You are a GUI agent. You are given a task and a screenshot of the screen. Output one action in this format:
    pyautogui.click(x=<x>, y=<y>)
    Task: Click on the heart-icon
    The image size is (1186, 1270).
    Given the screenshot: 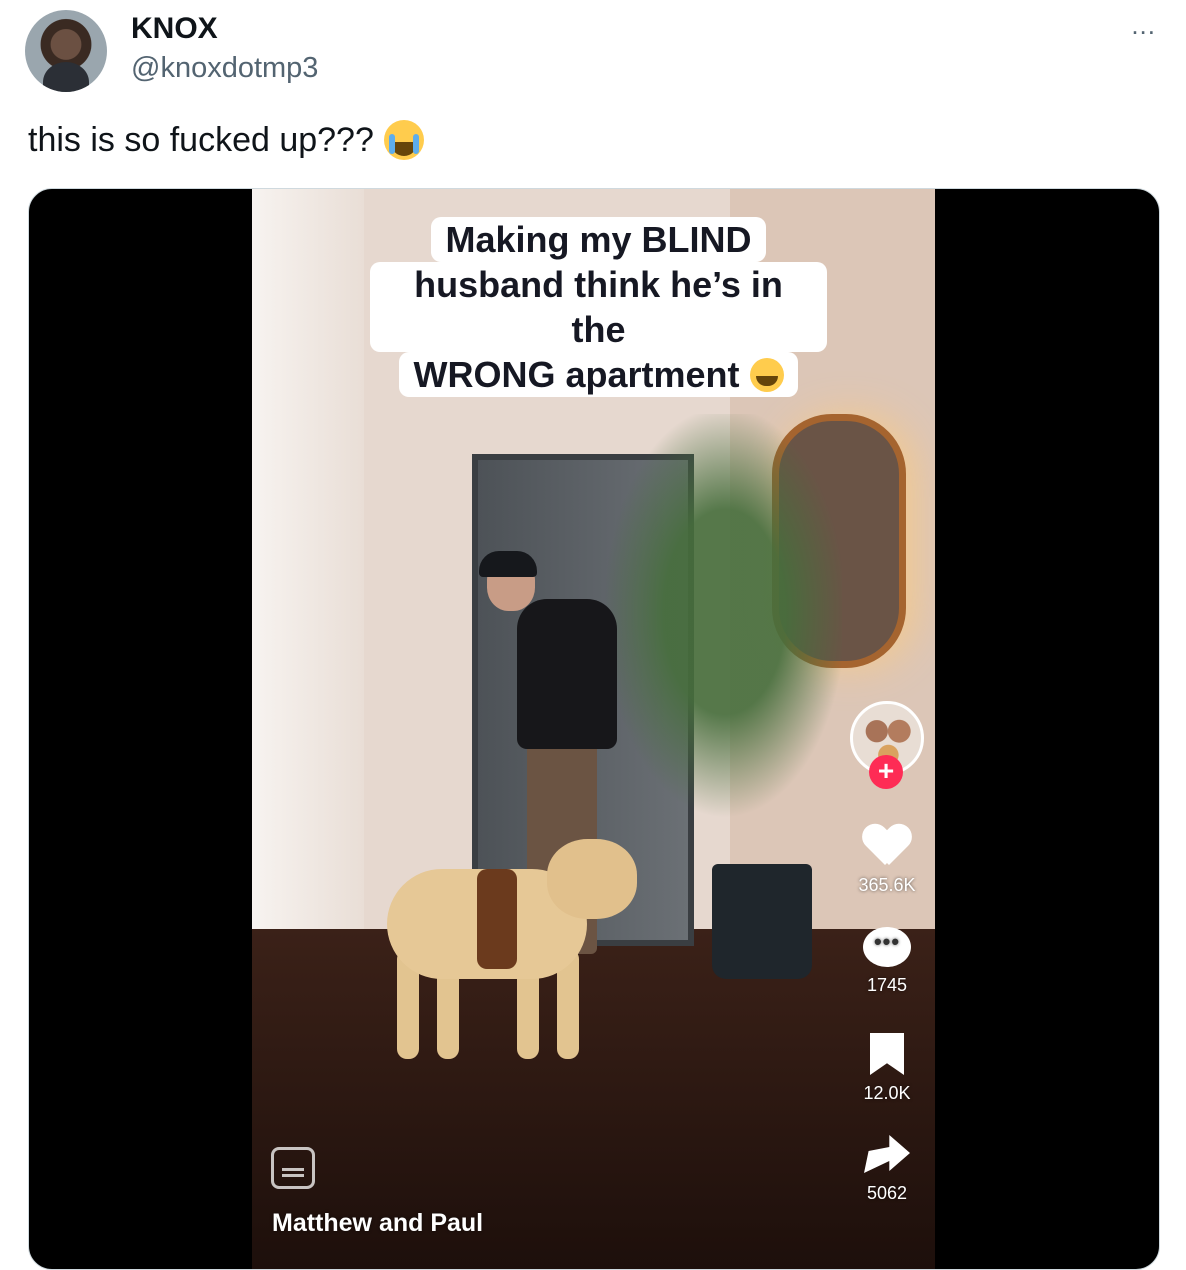 What is the action you would take?
    pyautogui.click(x=887, y=847)
    